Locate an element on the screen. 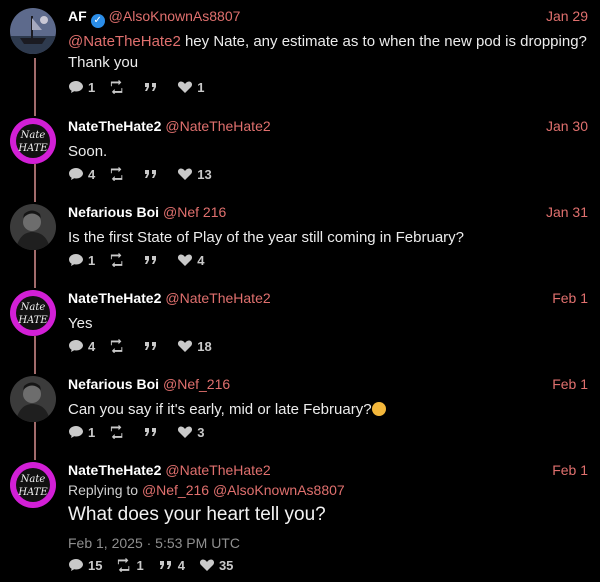 The width and height of the screenshot is (600, 582). display-name: AF is located at coordinates (77, 16).